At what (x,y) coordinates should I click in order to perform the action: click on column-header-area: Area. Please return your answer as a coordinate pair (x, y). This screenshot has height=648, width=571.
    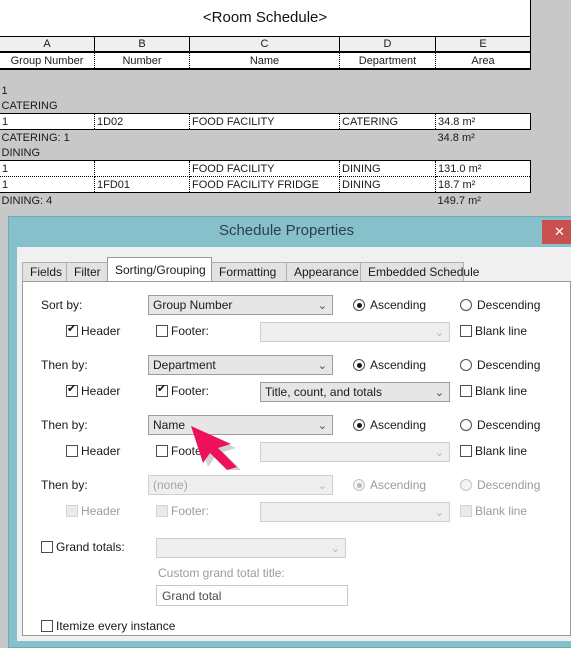
    Looking at the image, I should click on (483, 61).